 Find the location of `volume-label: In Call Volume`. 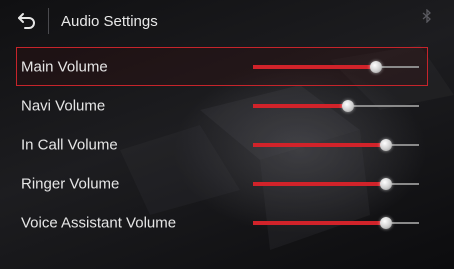

volume-label: In Call Volume is located at coordinates (69, 144).